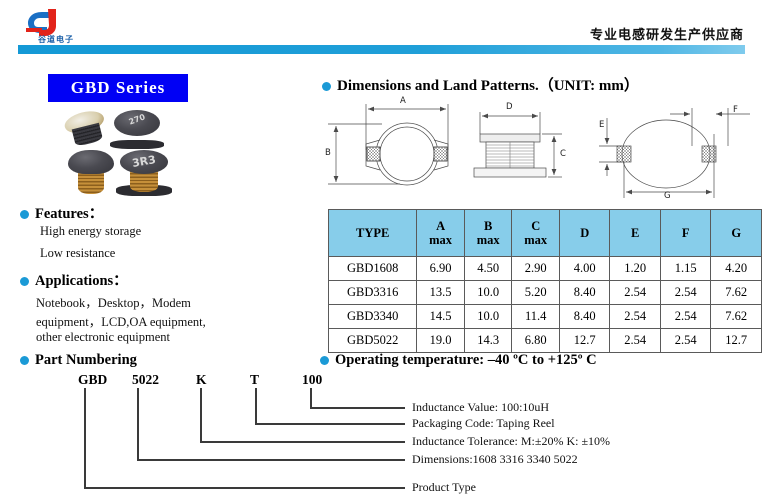 This screenshot has width=762, height=502. I want to click on cell-c: 11.4, so click(535, 316).